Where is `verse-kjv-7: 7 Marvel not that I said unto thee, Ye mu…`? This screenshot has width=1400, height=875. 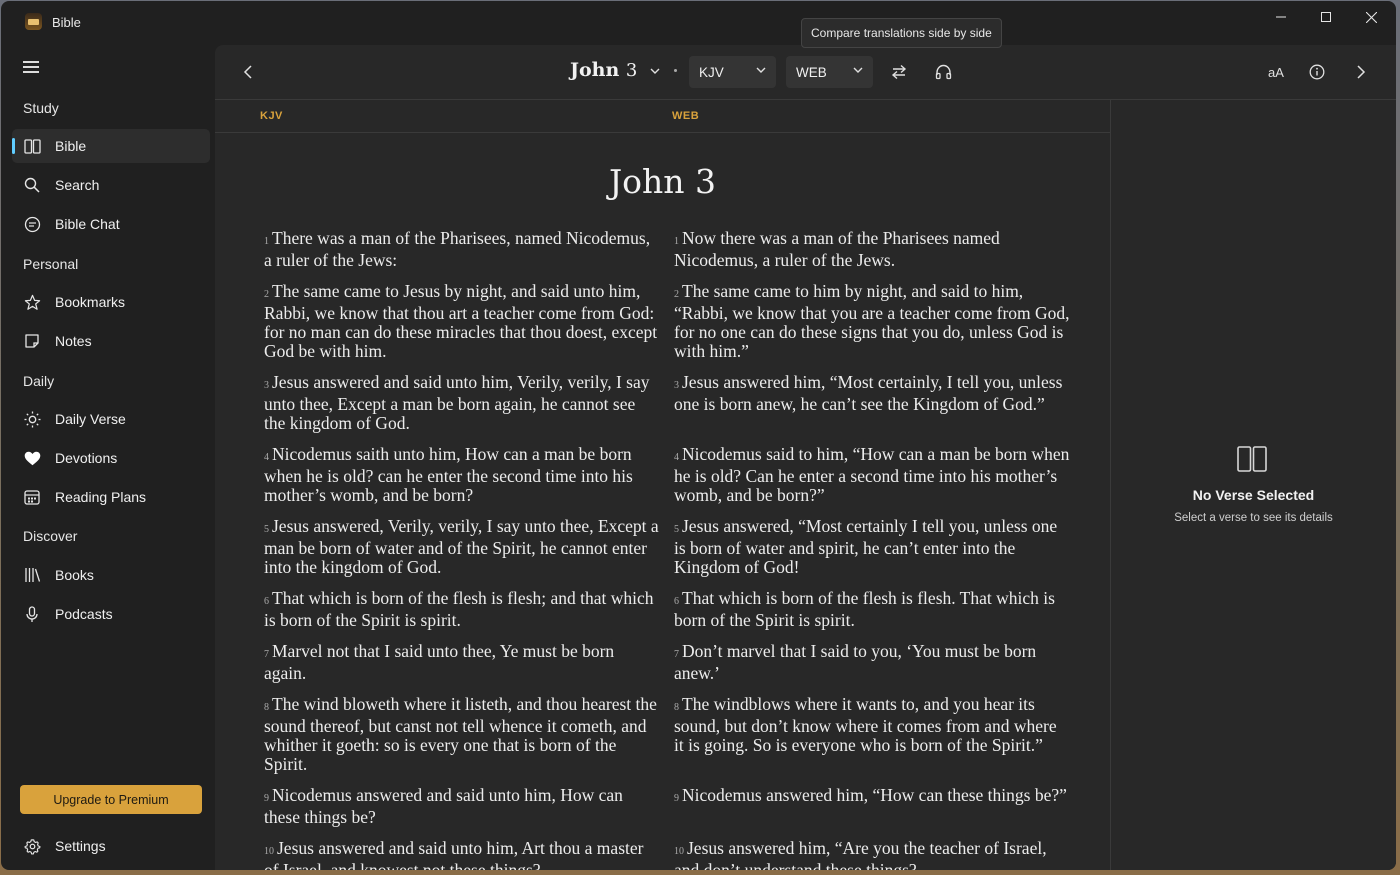
verse-kjv-7: 7 Marvel not that I said unto thee, Ye mu… is located at coordinates (462, 662).